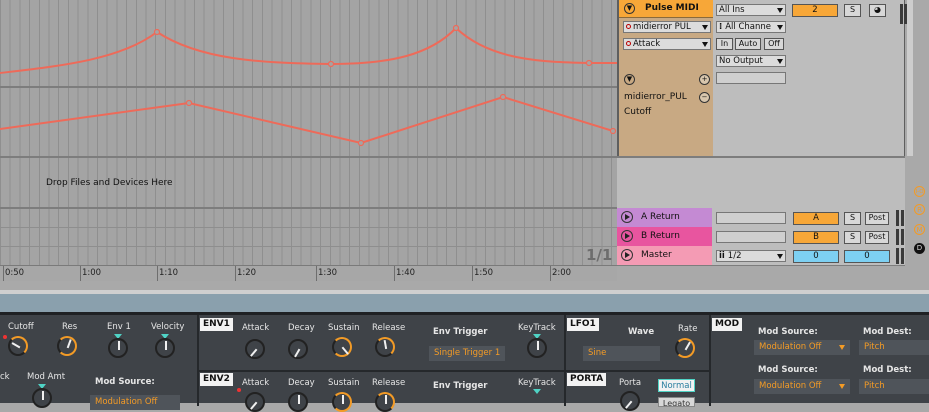  What do you see at coordinates (704, 97) in the screenshot?
I see `remove-lane-icon: −` at bounding box center [704, 97].